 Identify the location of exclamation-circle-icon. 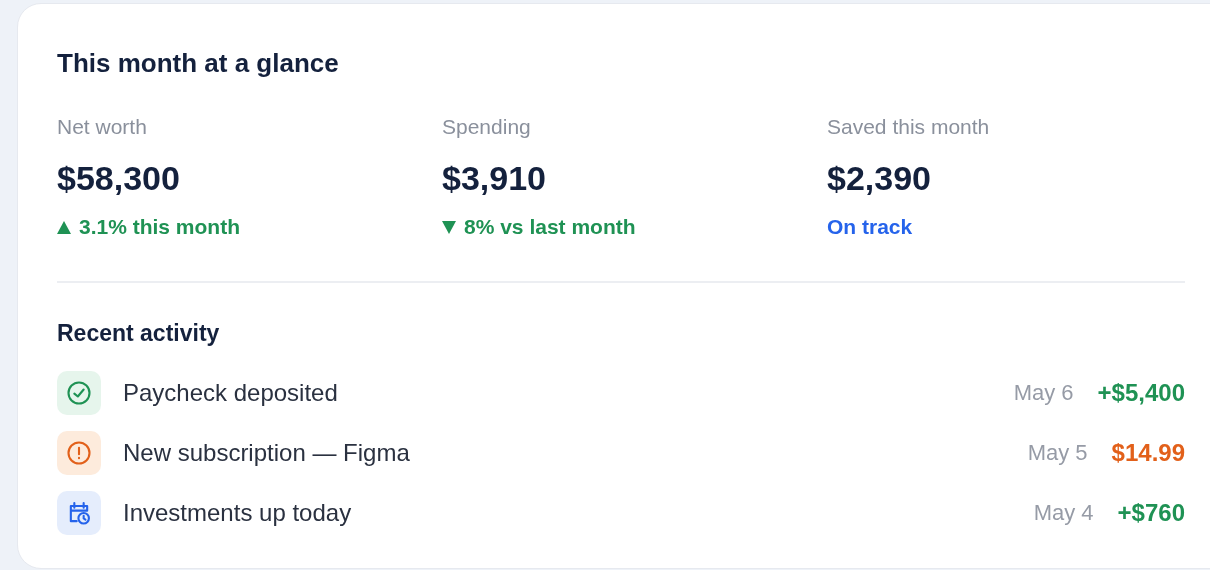
(79, 453).